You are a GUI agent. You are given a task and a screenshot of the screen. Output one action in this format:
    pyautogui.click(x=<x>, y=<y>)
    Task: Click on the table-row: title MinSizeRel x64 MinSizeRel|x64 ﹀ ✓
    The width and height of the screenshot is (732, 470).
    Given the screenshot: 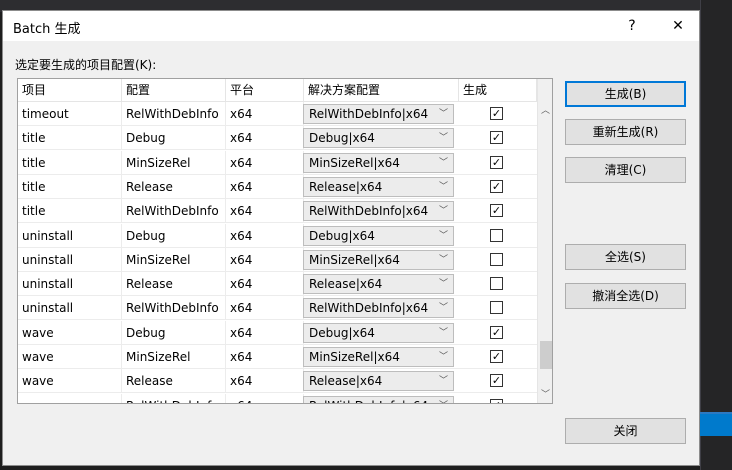 What is the action you would take?
    pyautogui.click(x=277, y=162)
    